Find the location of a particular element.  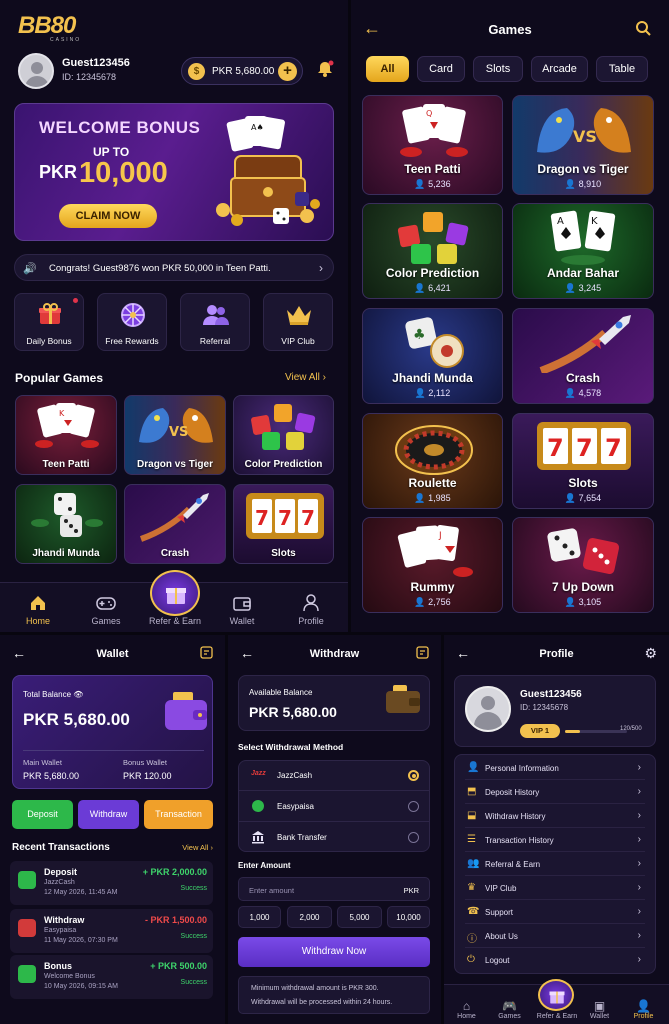

withdraw-button: Withdraw is located at coordinates (108, 814).